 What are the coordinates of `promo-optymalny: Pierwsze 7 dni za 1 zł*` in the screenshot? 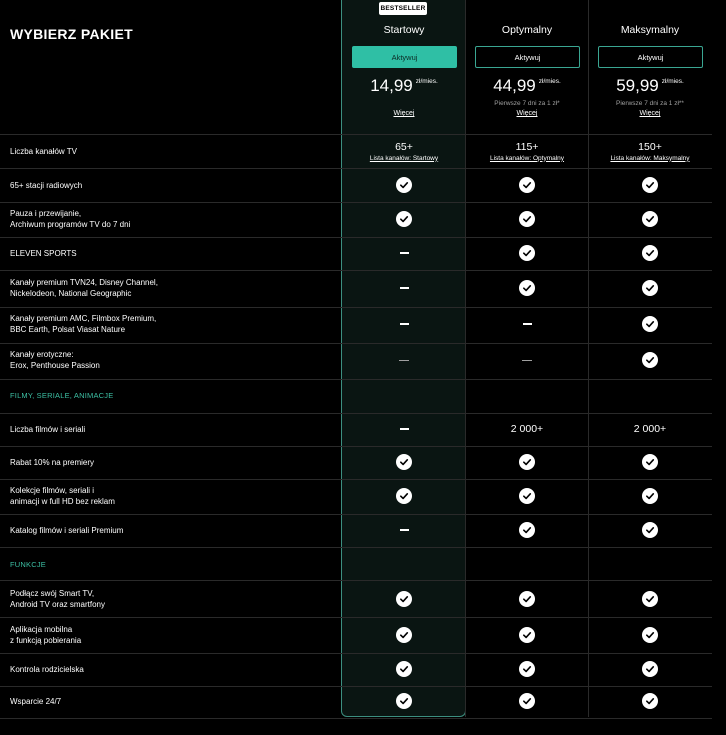 It's located at (527, 103).